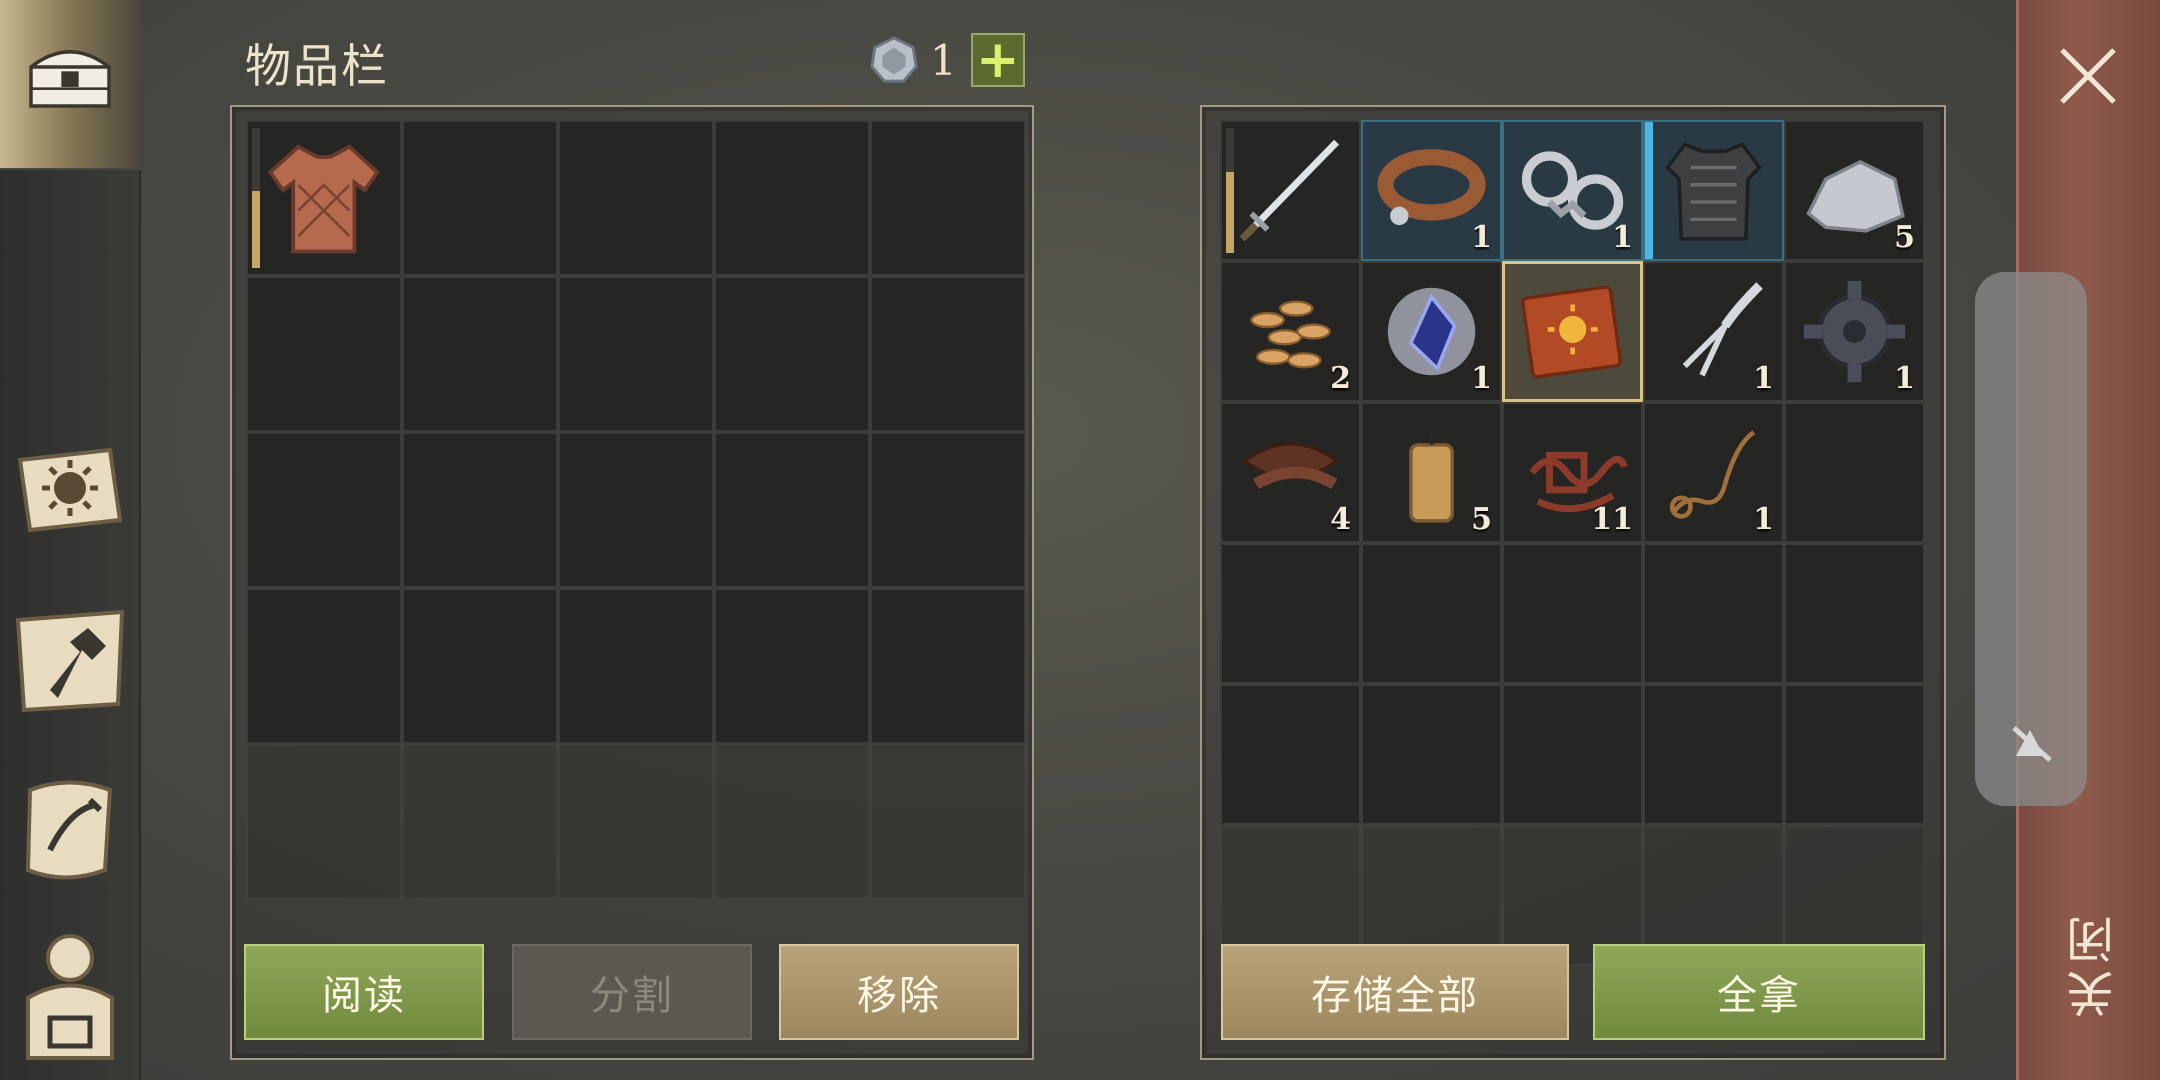 The height and width of the screenshot is (1080, 2160). What do you see at coordinates (2088, 76) in the screenshot?
I see `close-icon` at bounding box center [2088, 76].